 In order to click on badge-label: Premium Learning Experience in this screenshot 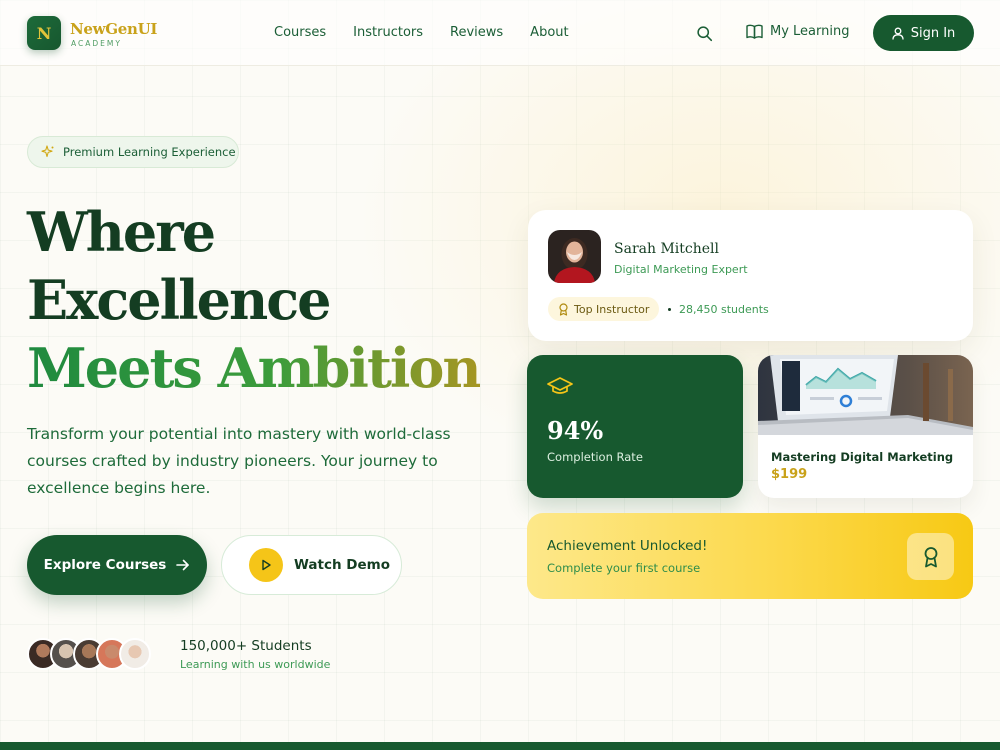, I will do `click(149, 152)`.